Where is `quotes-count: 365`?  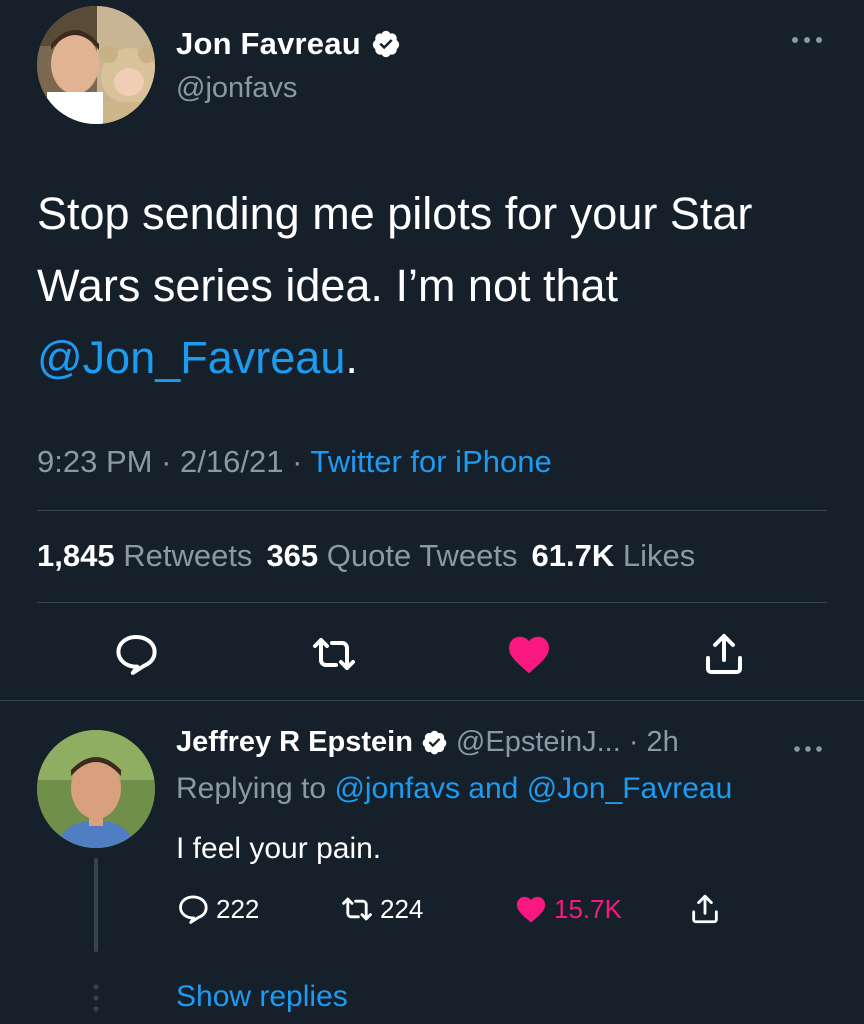
quotes-count: 365 is located at coordinates (292, 555).